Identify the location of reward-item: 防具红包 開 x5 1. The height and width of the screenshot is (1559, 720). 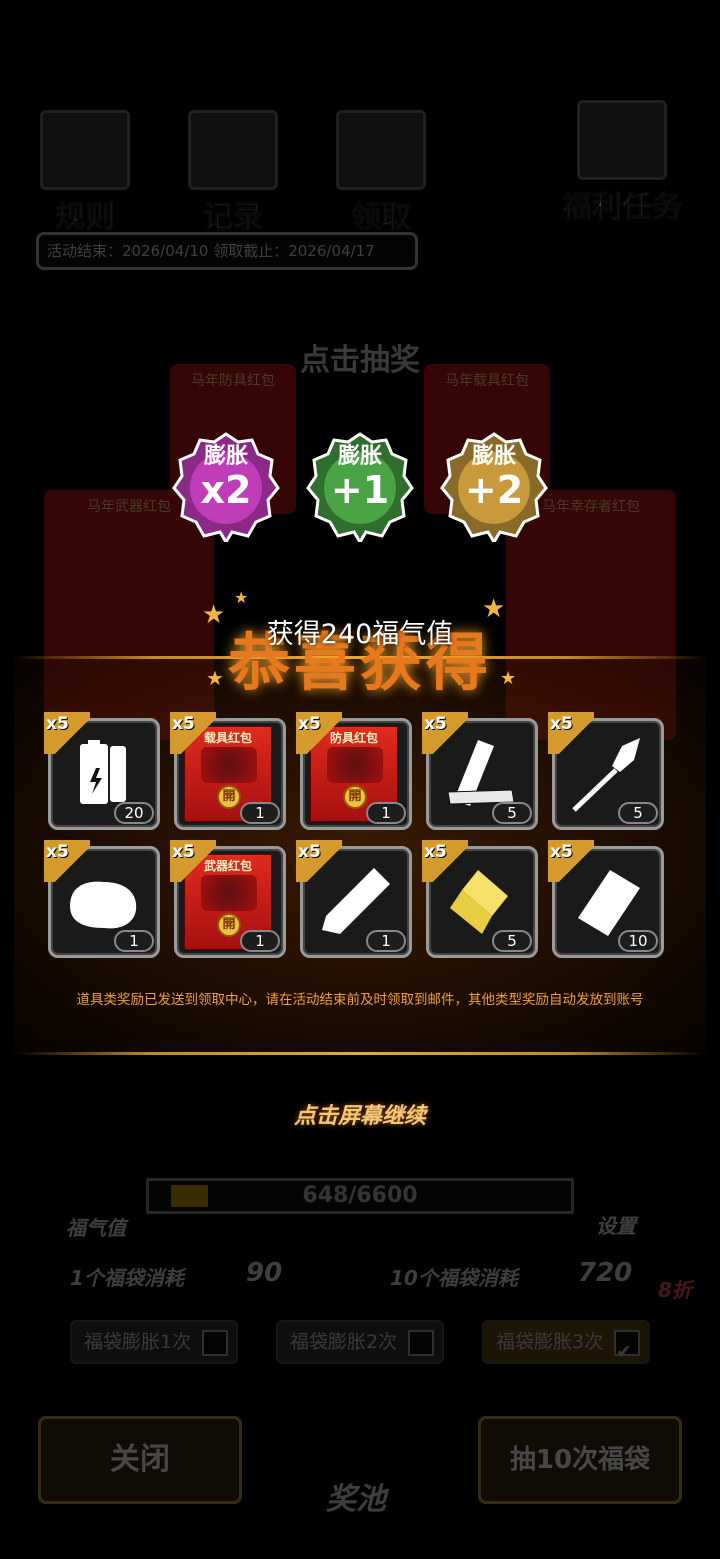
(354, 771).